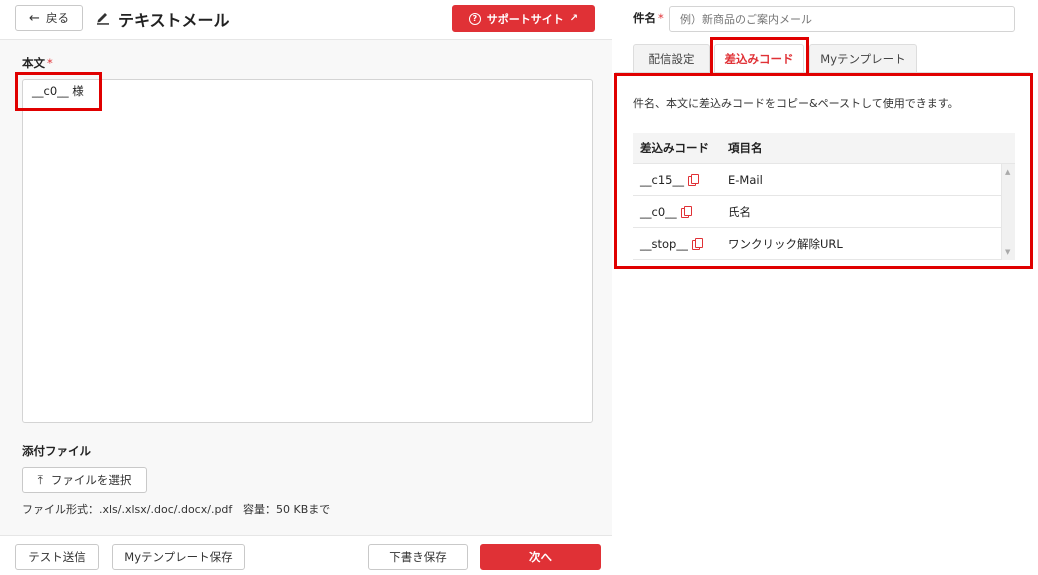  Describe the element at coordinates (1008, 212) in the screenshot. I see `table-scrollbar: ▲ ▼` at that location.